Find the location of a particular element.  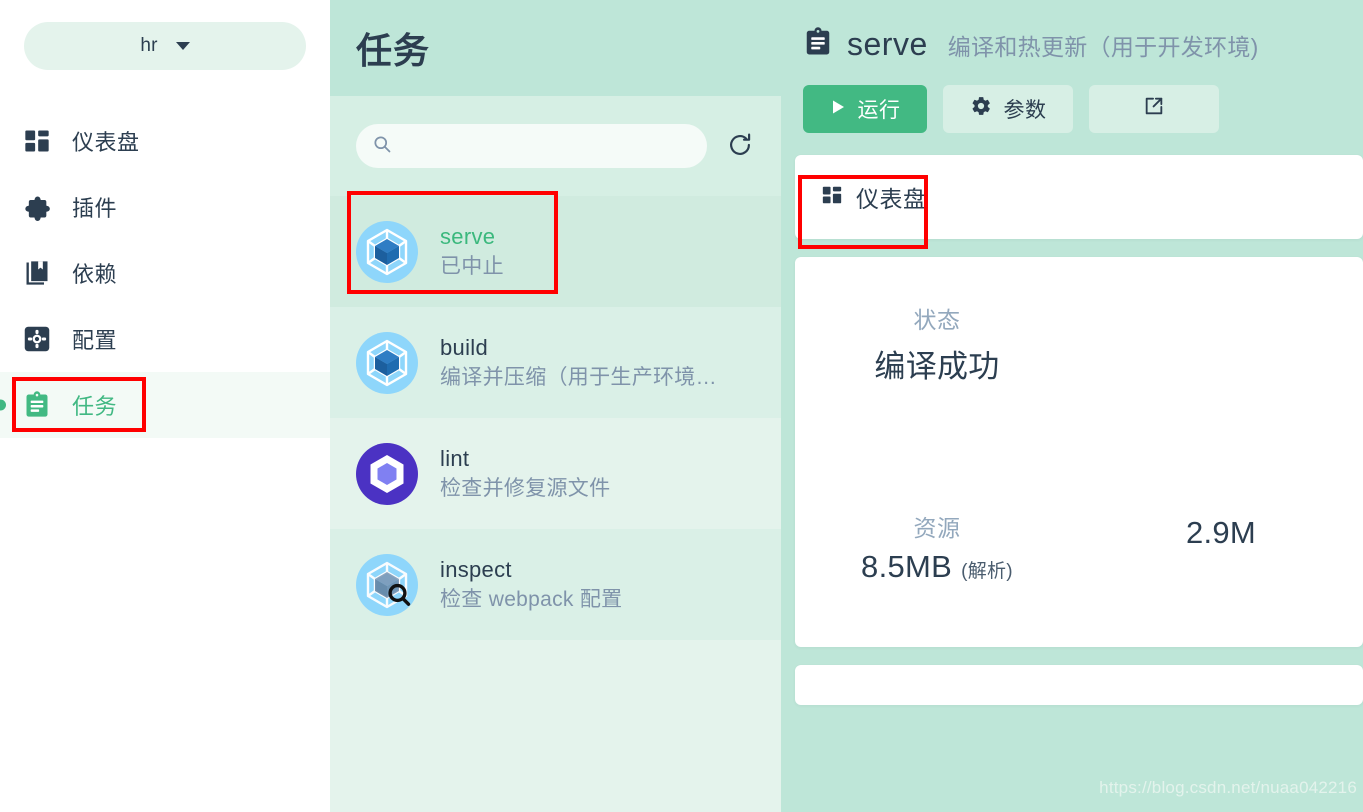

external-link-icon is located at coordinates (1154, 109).